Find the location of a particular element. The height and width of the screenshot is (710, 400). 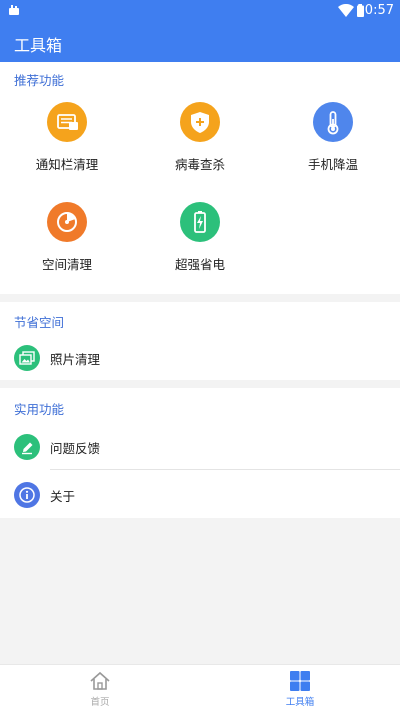

section-title-recommended: 推荐功能 is located at coordinates (39, 80).